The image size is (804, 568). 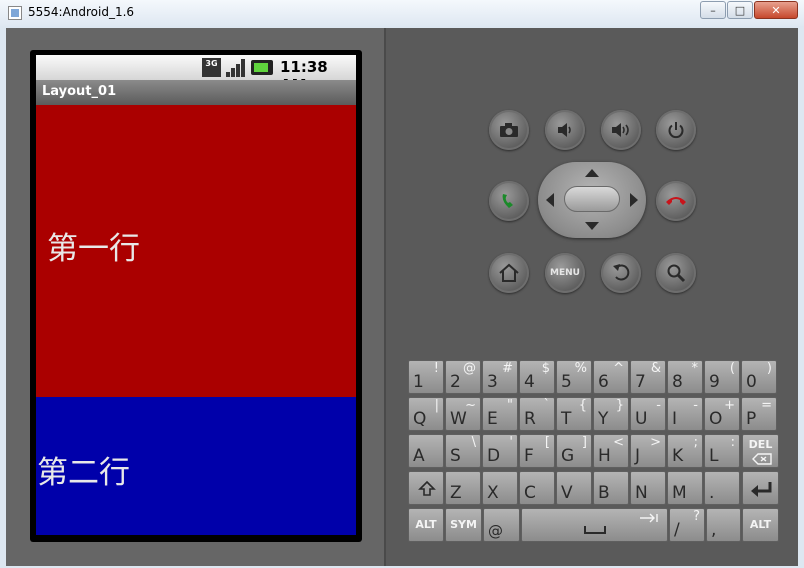 I want to click on key-period: ., so click(x=722, y=488).